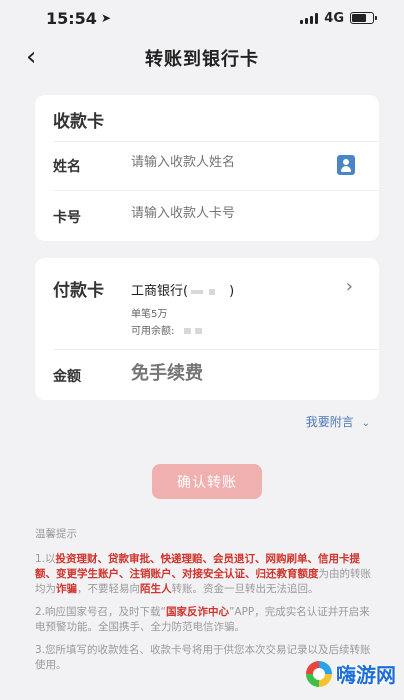  Describe the element at coordinates (149, 314) in the screenshot. I see `single-limit-text: 单笔5万` at that location.